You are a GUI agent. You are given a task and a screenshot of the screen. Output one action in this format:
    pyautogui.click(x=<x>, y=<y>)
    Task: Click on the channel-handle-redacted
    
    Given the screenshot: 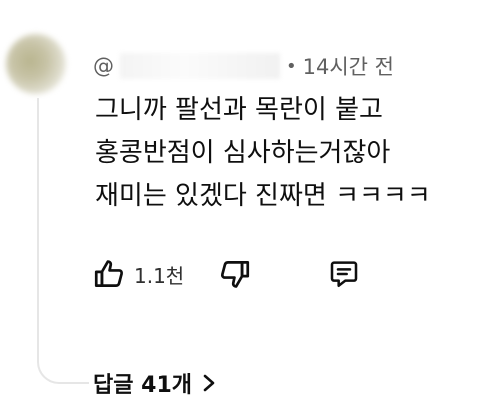 What is the action you would take?
    pyautogui.click(x=200, y=66)
    